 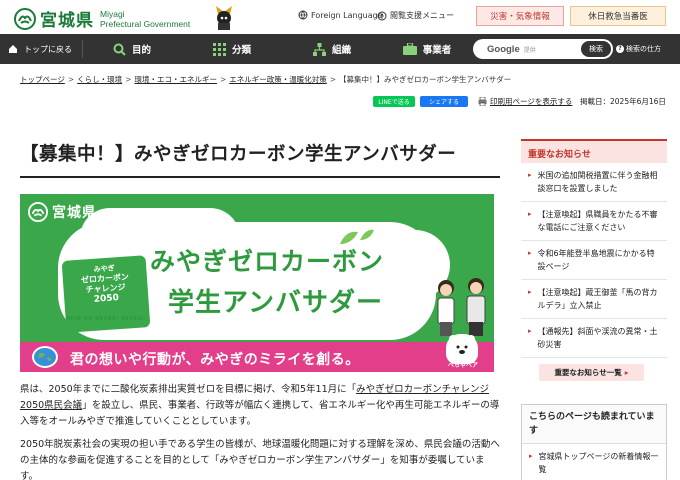 I want to click on page-title: 【募集中！】みやぎゼロカーボン学生アンバサダー, so click(x=238, y=154).